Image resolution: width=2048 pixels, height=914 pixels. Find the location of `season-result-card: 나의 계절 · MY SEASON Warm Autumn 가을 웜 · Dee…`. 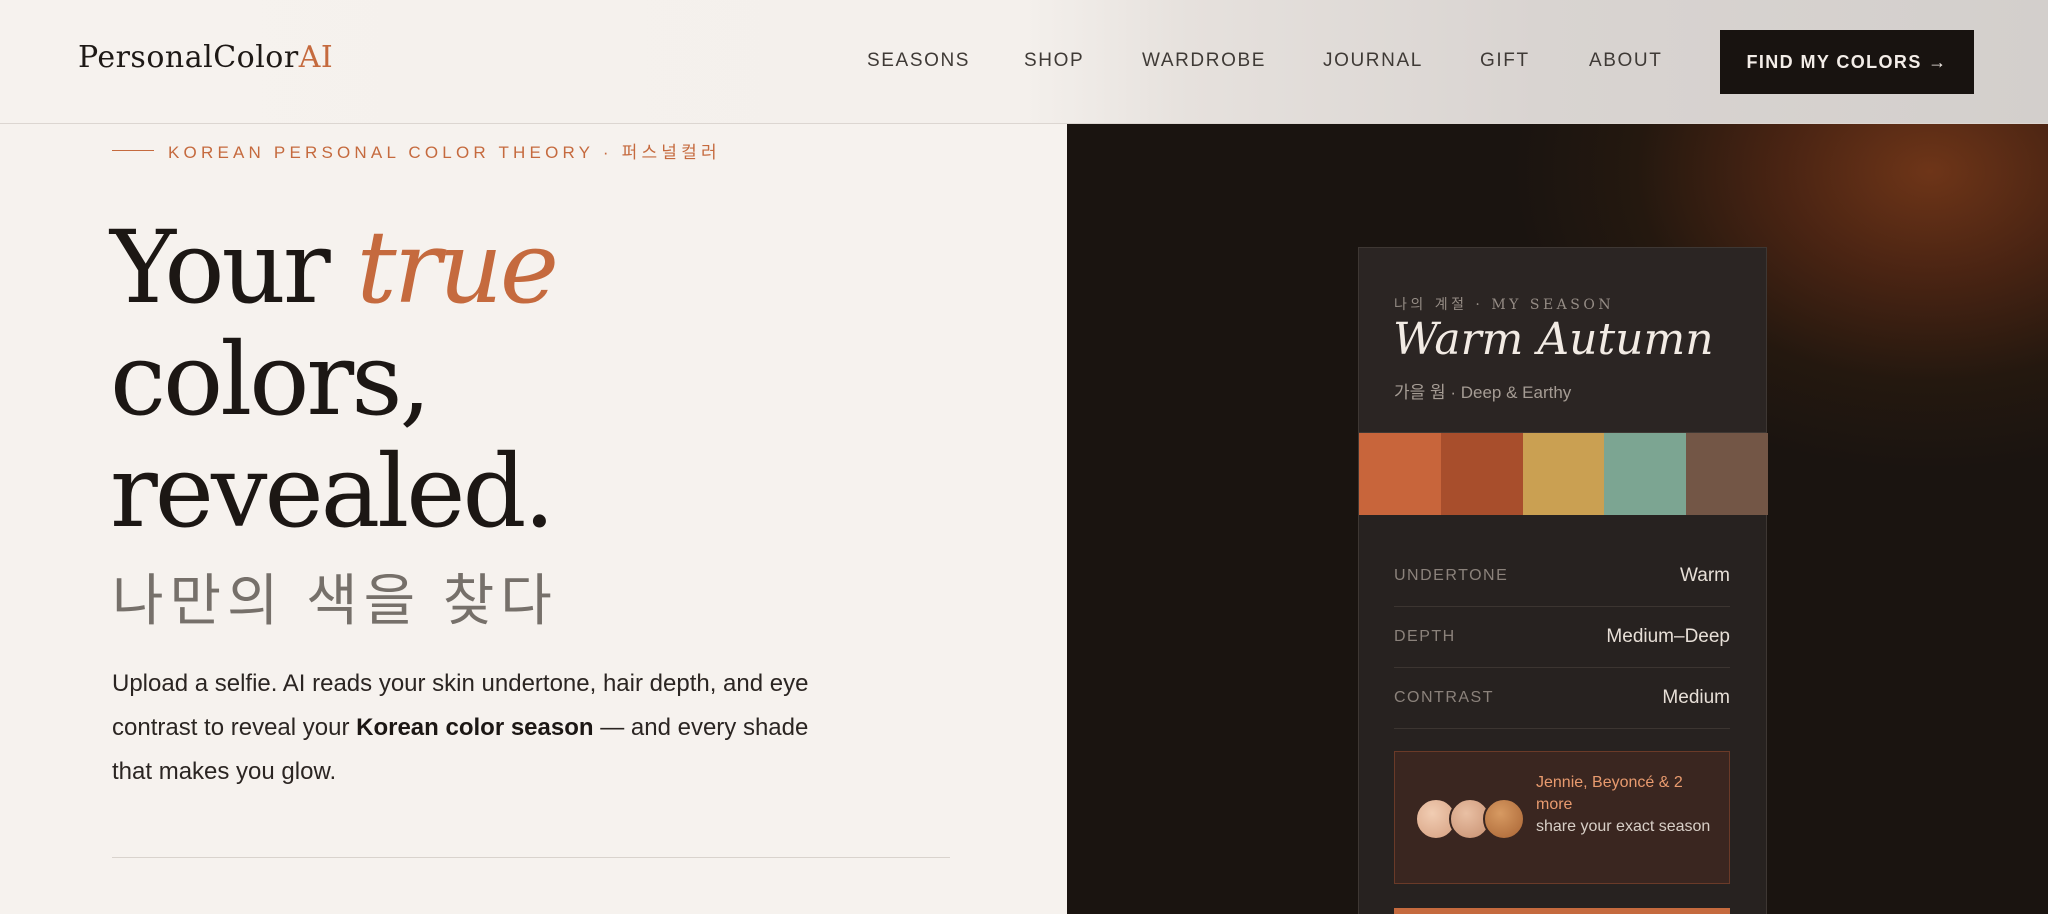

season-result-card: 나의 계절 · MY SEASON Warm Autumn 가을 웜 · Dee… is located at coordinates (1563, 580).